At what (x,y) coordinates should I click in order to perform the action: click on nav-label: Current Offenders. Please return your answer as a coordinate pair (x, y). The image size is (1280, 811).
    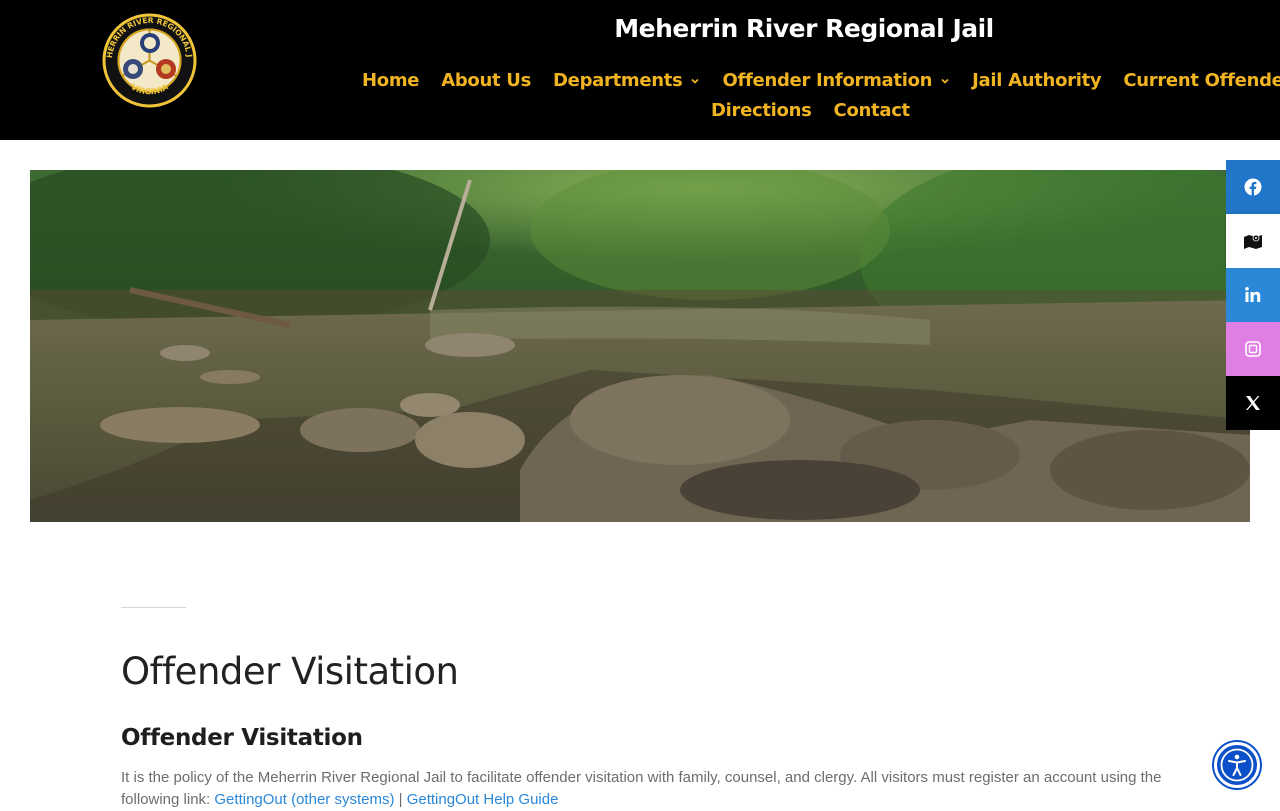
    Looking at the image, I should click on (1201, 80).